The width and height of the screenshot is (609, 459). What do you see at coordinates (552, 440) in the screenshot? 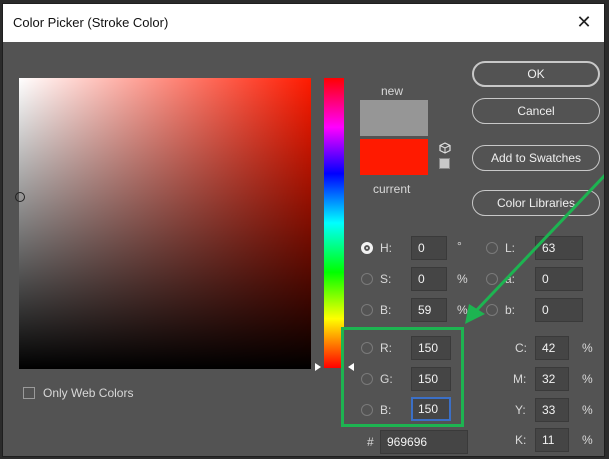
I see `black-field: 11` at bounding box center [552, 440].